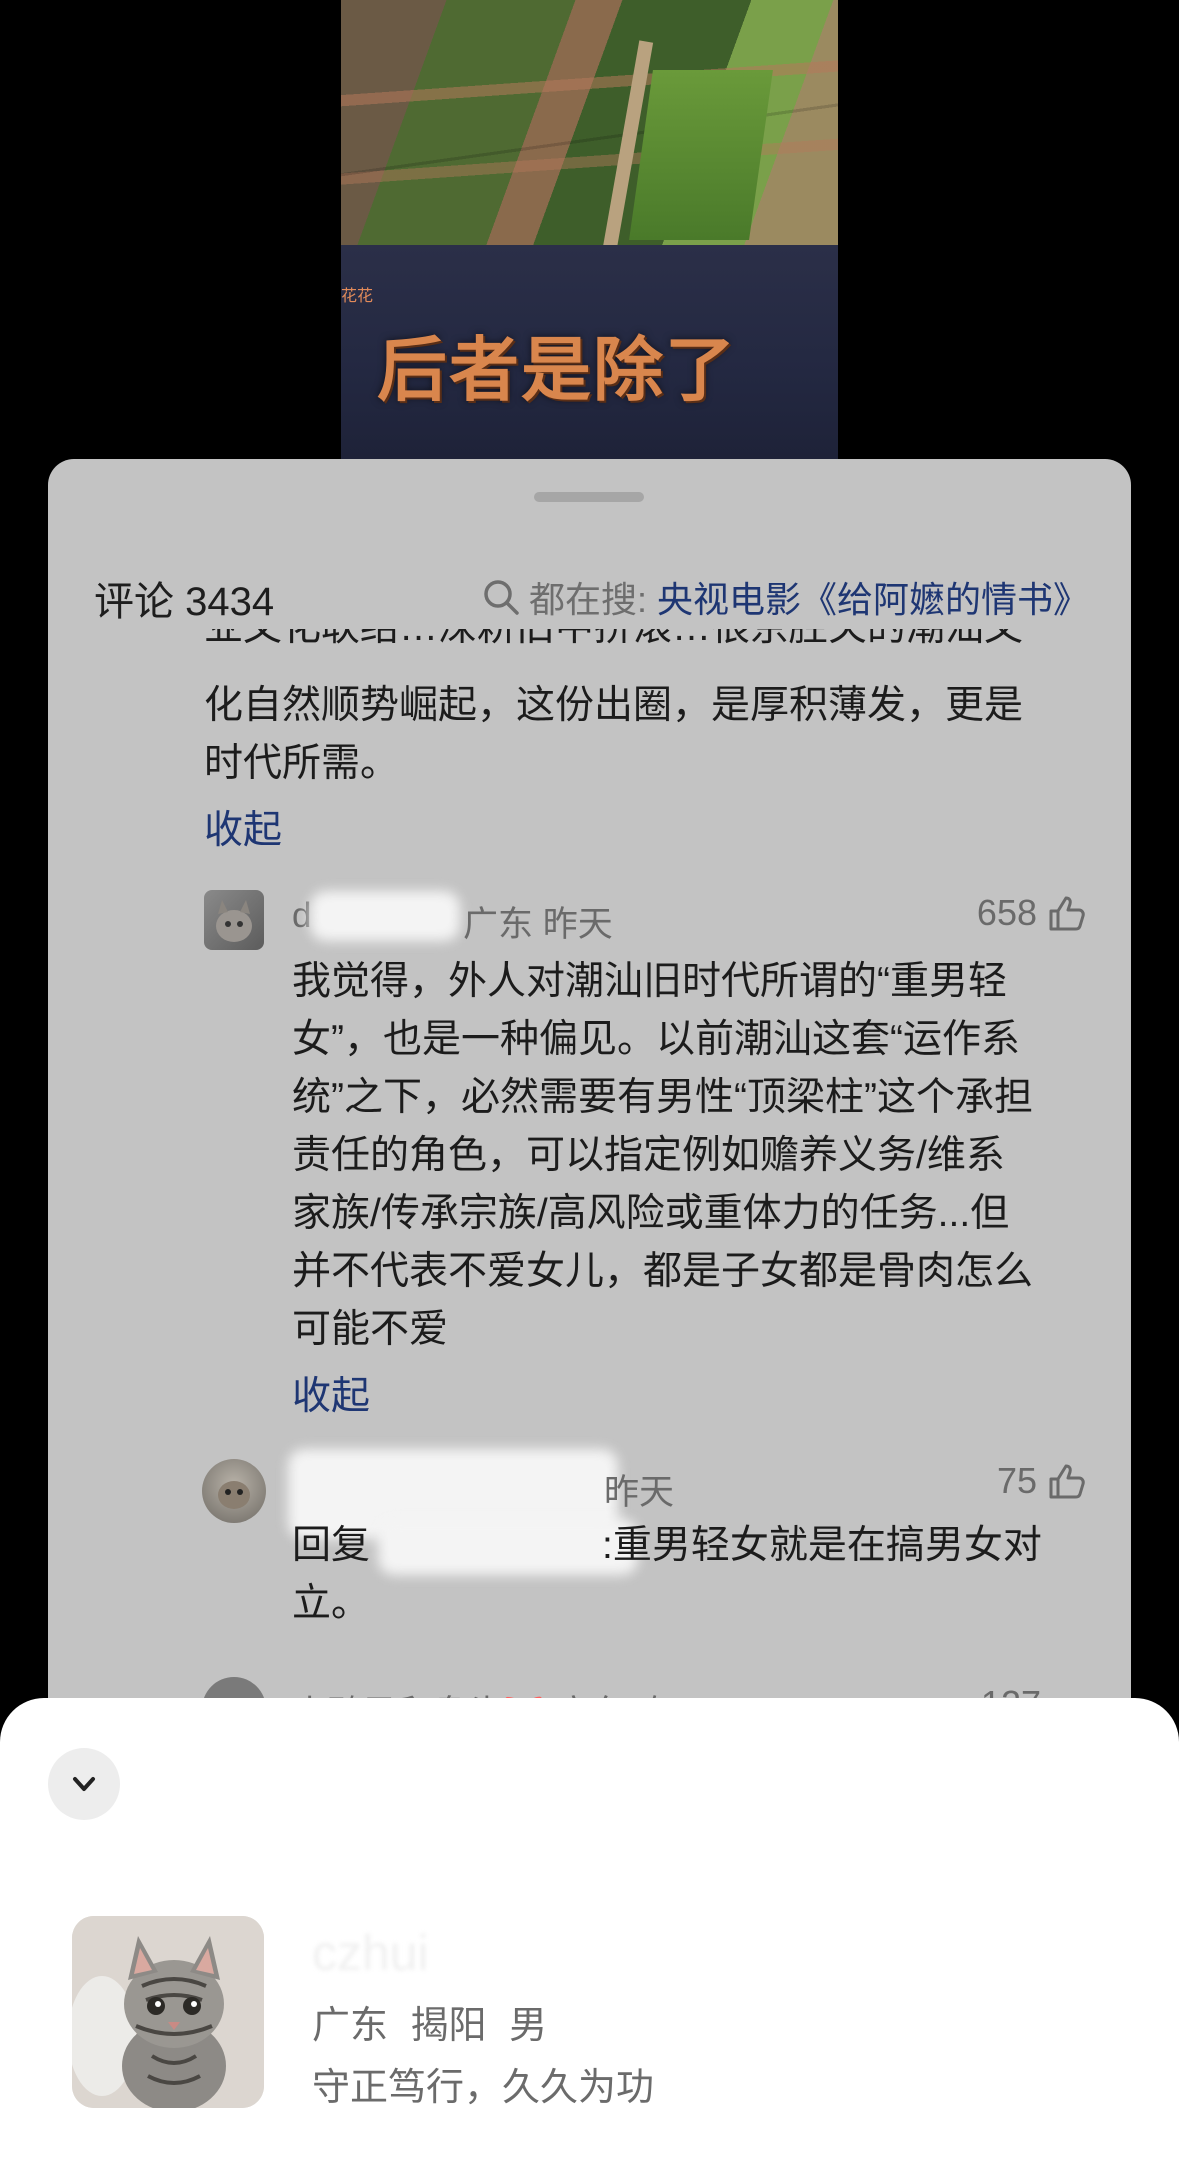 The height and width of the screenshot is (2177, 1179). Describe the element at coordinates (589, 125) in the screenshot. I see `video-frame-landscape` at that location.